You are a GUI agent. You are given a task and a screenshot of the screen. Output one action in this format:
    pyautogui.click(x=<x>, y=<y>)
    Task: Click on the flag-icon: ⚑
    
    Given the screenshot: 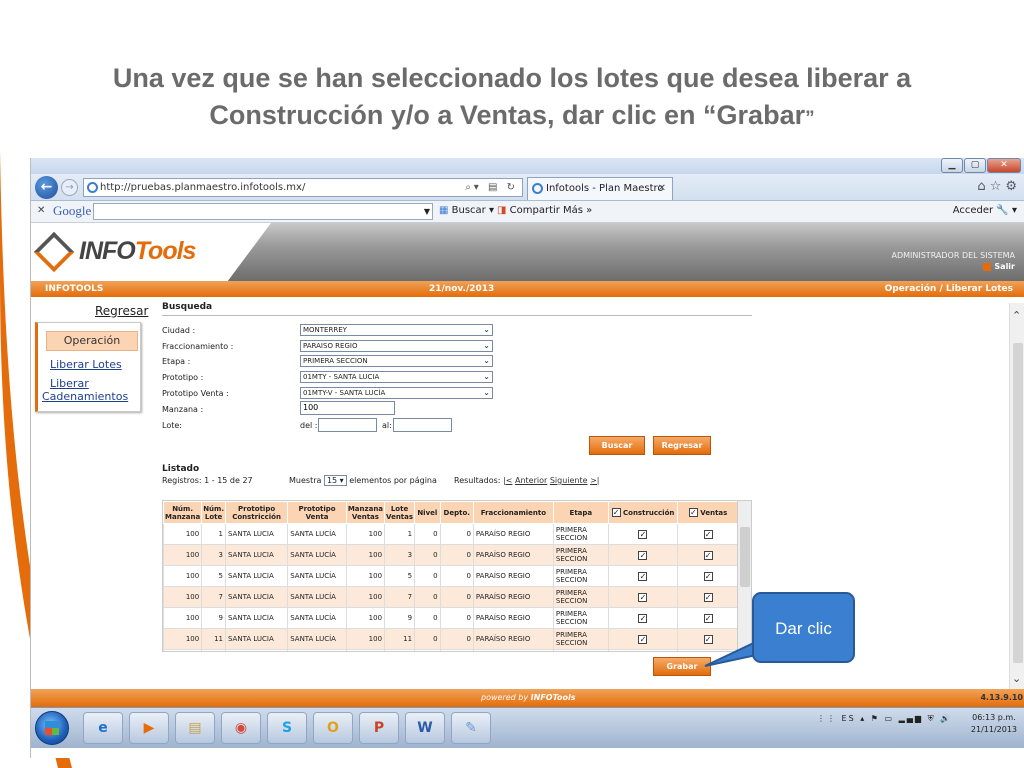 What is the action you would take?
    pyautogui.click(x=875, y=718)
    